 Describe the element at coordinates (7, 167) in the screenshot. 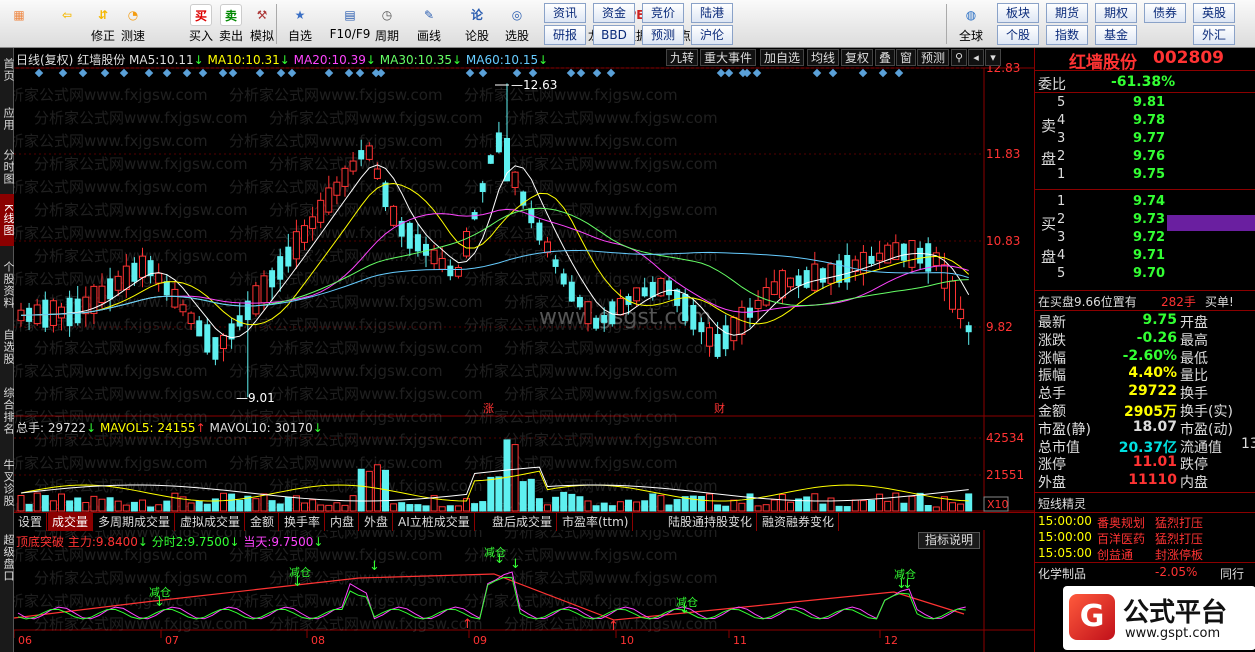

I see `left-tab: 分时图` at that location.